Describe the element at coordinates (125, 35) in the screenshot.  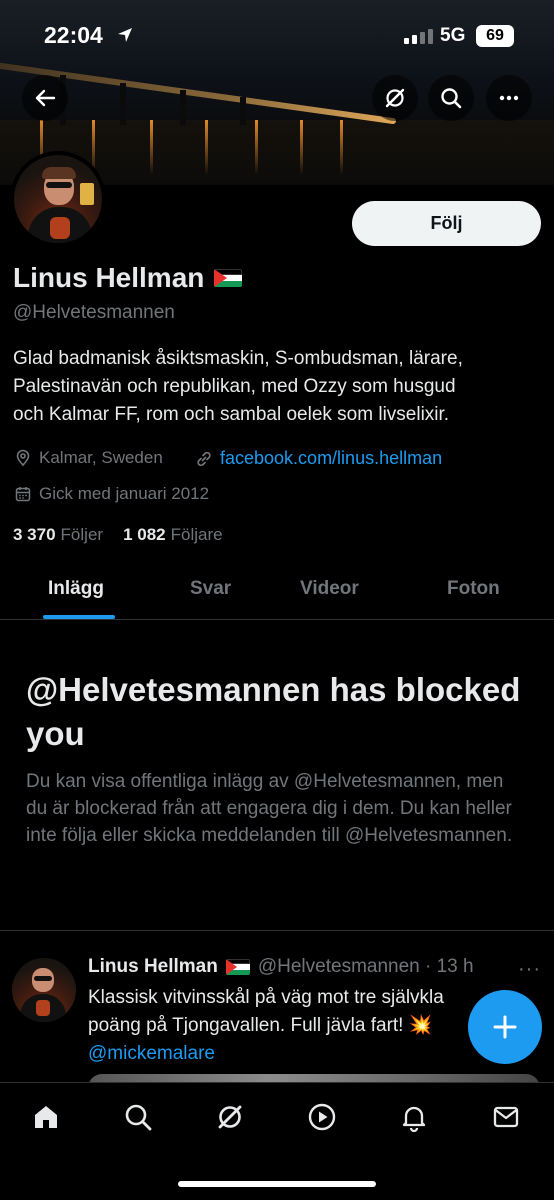
I see `location-arrow-icon` at that location.